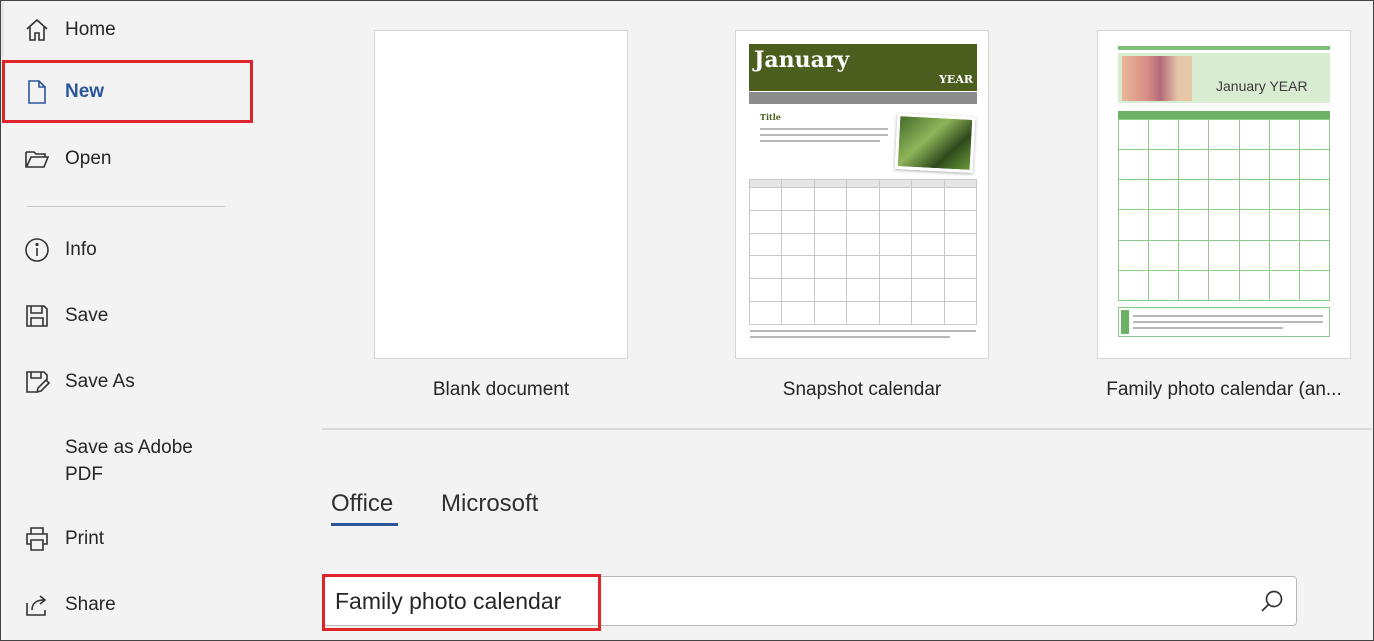 The height and width of the screenshot is (641, 1374). I want to click on share-icon, so click(37, 605).